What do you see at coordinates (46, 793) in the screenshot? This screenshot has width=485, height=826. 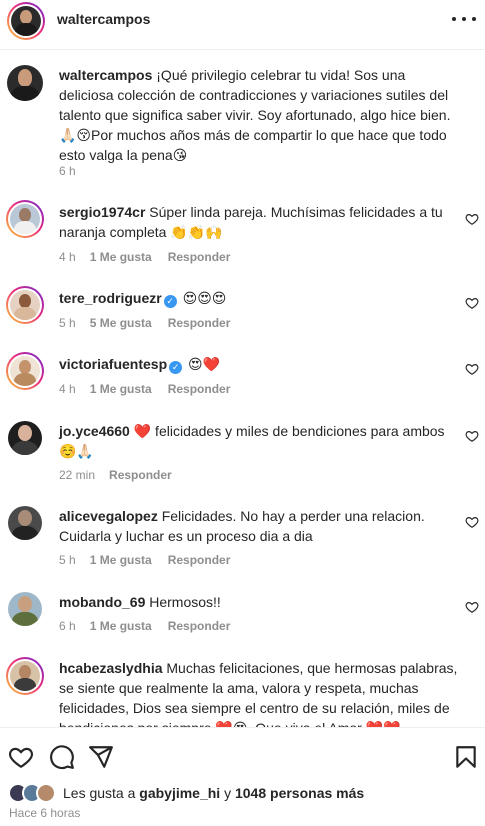 I see `liker-avatar` at bounding box center [46, 793].